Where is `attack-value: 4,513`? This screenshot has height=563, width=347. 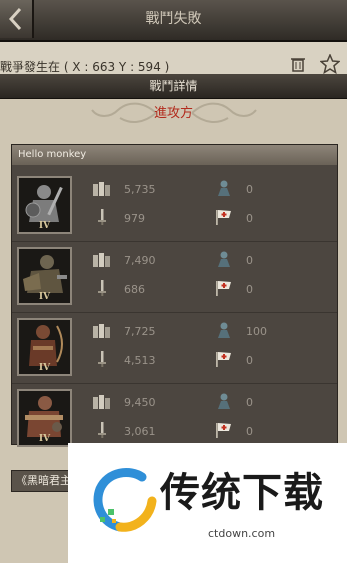 attack-value: 4,513 is located at coordinates (140, 360).